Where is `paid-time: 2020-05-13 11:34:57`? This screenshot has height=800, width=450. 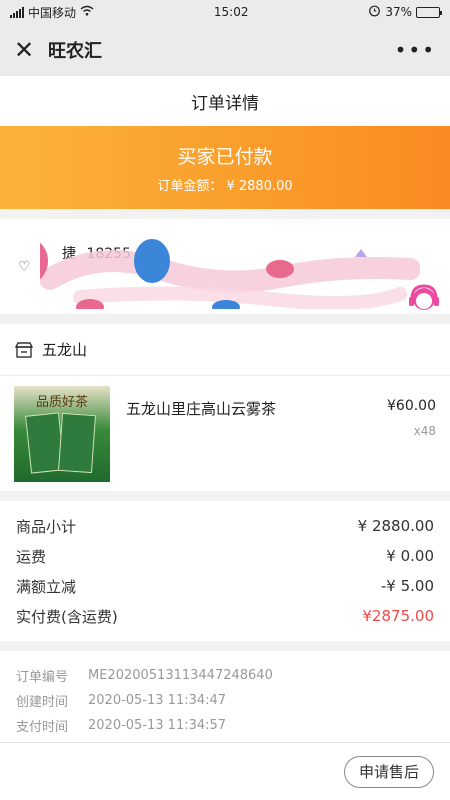 paid-time: 2020-05-13 11:34:57 is located at coordinates (157, 725).